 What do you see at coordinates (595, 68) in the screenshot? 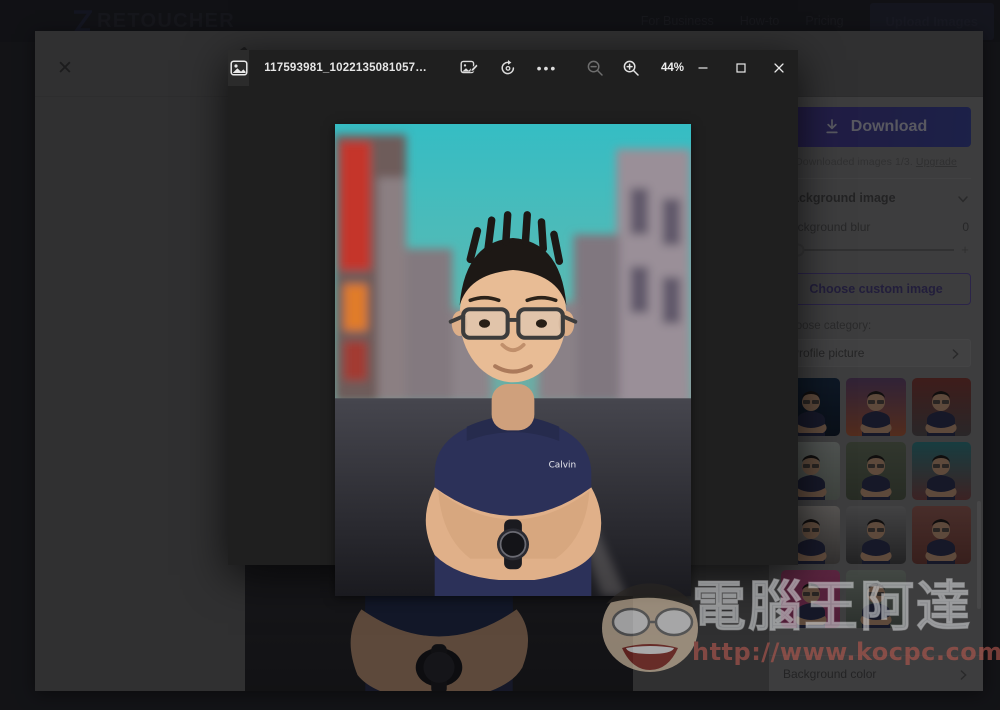
I see `zoom-out-icon` at bounding box center [595, 68].